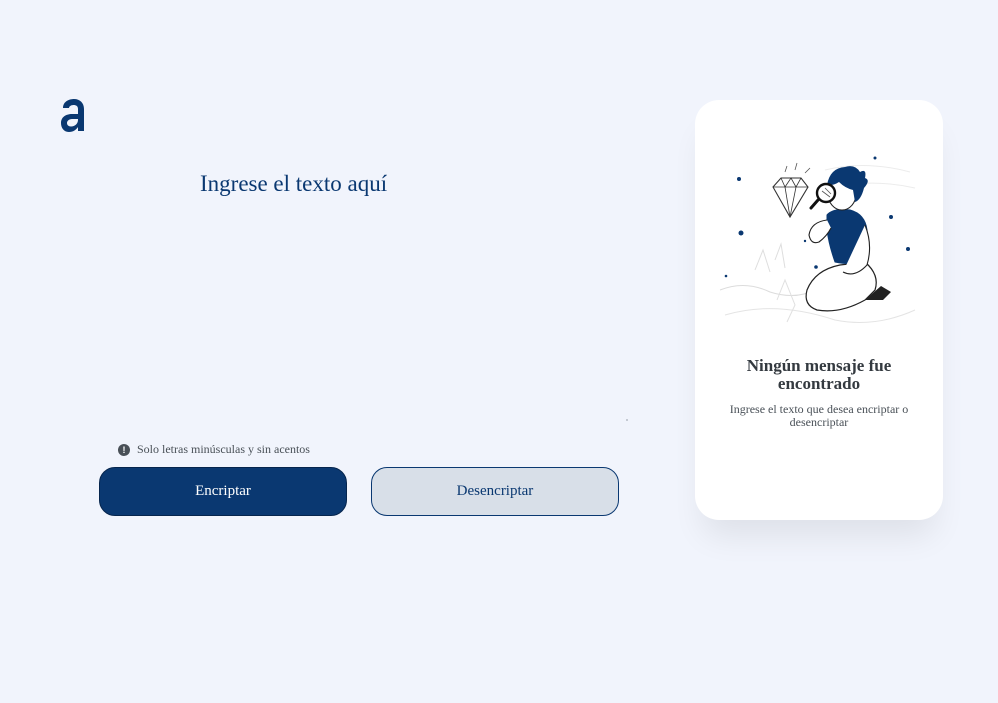 Image resolution: width=998 pixels, height=703 pixels. I want to click on hint-text: Solo letras minúsculas y sin acentos, so click(223, 449).